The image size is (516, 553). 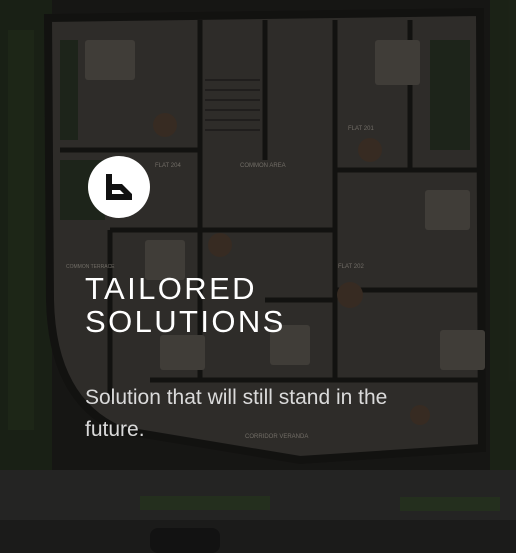 I want to click on logo-mark-icon, so click(x=119, y=187).